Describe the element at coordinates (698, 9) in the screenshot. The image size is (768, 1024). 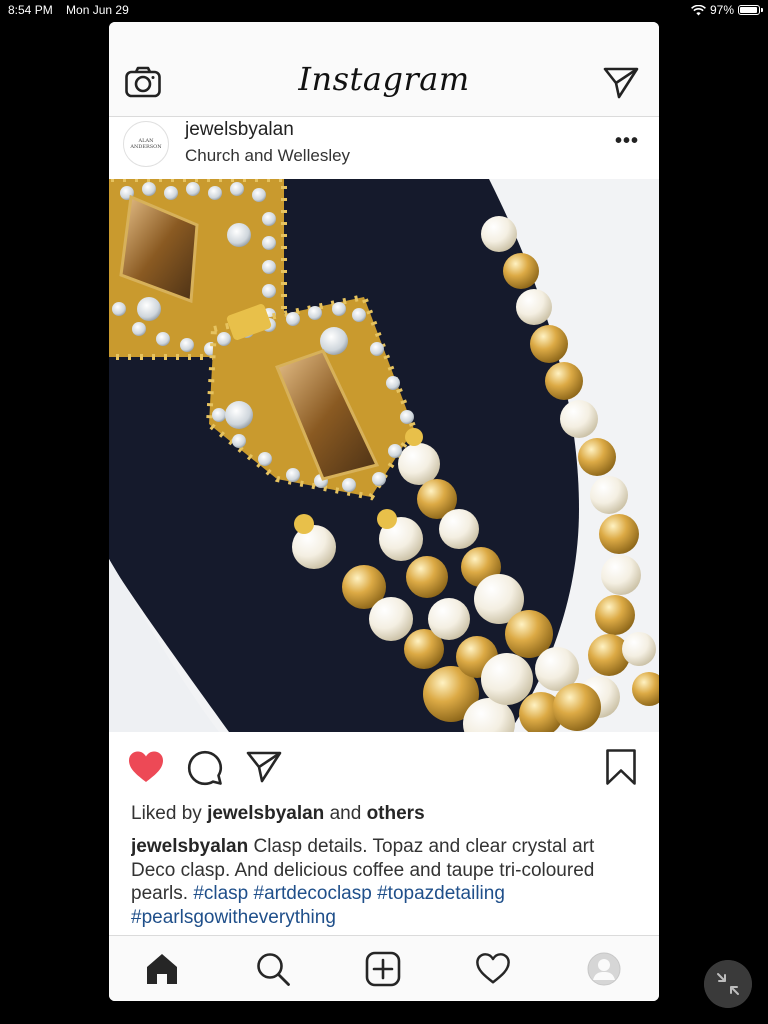
I see `wifi-icon` at that location.